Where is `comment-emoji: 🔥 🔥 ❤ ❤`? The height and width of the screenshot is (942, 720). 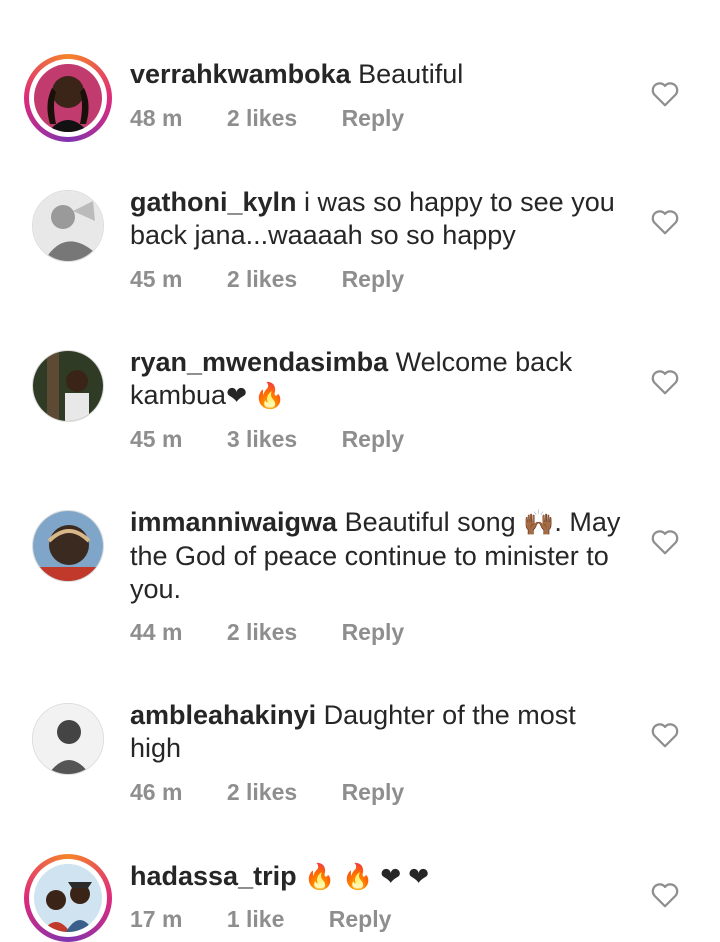
comment-emoji: 🔥 🔥 ❤ ❤ is located at coordinates (367, 877).